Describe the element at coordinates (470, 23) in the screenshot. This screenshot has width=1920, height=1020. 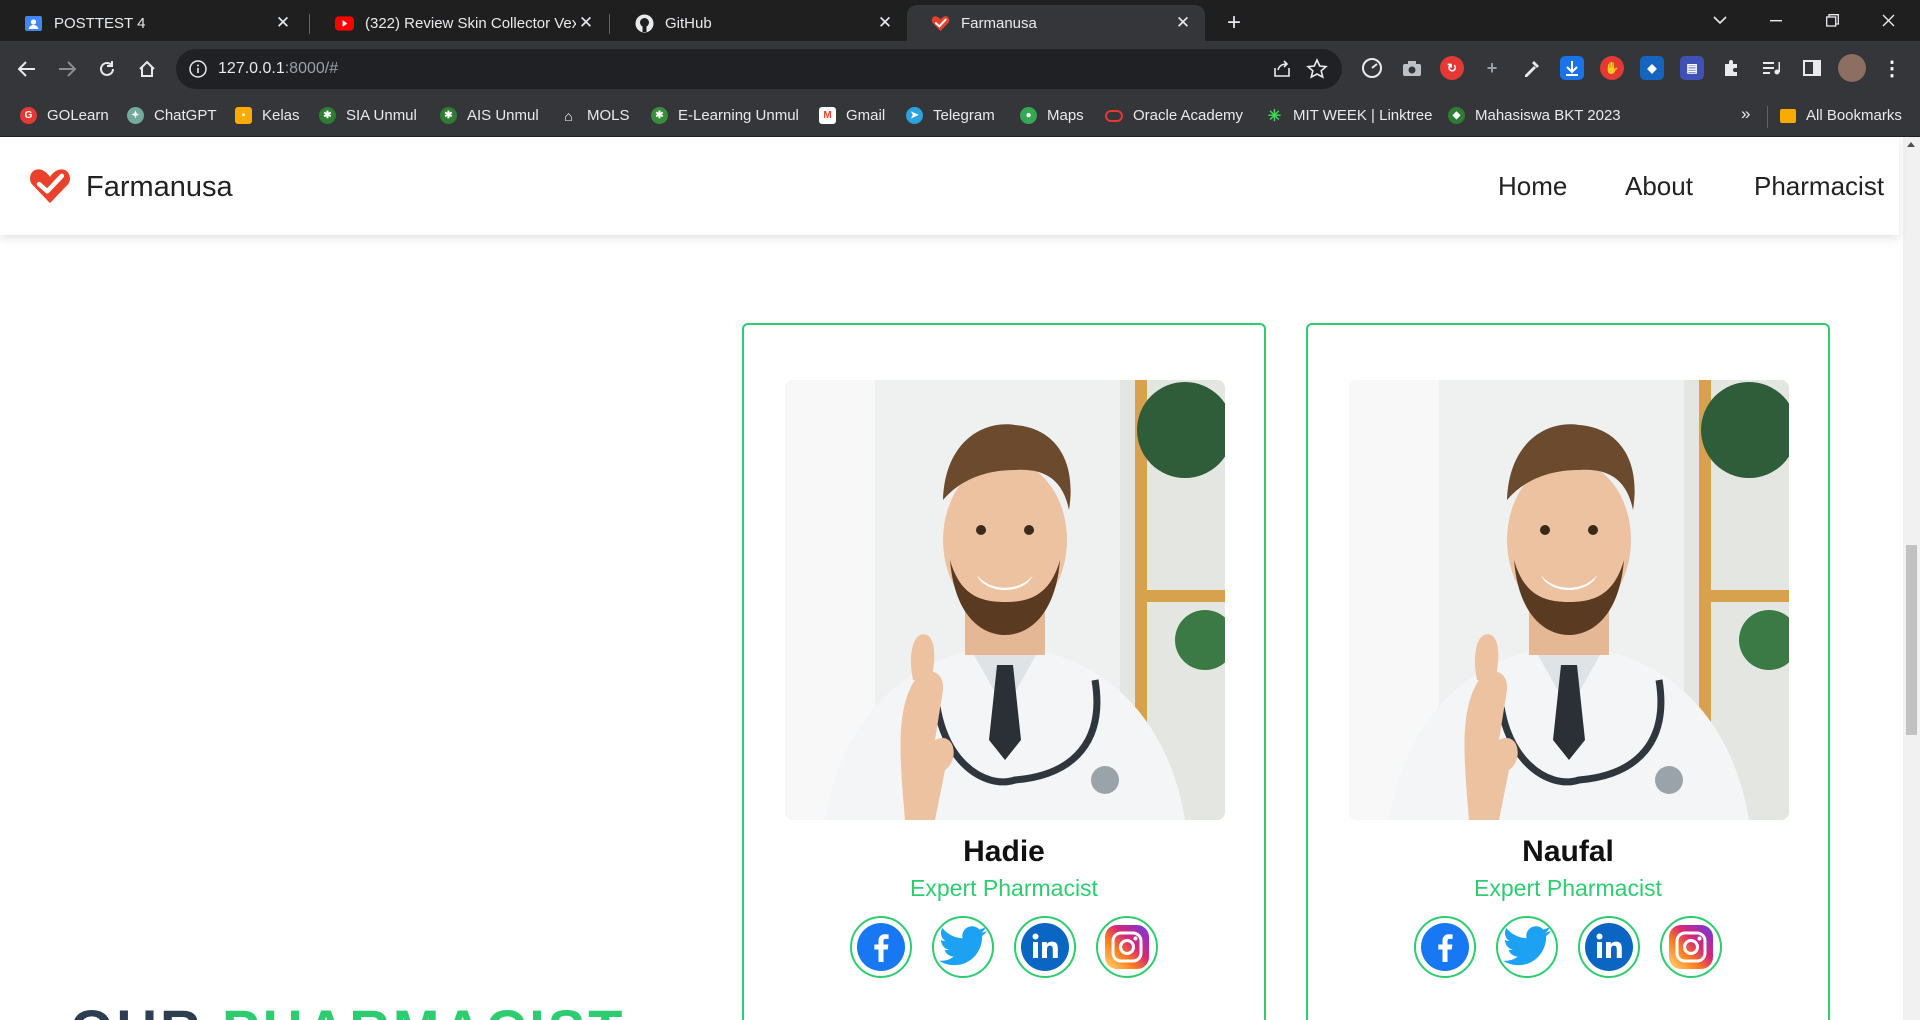
I see `tab-title: (322) Review Skin Collector Vexa` at that location.